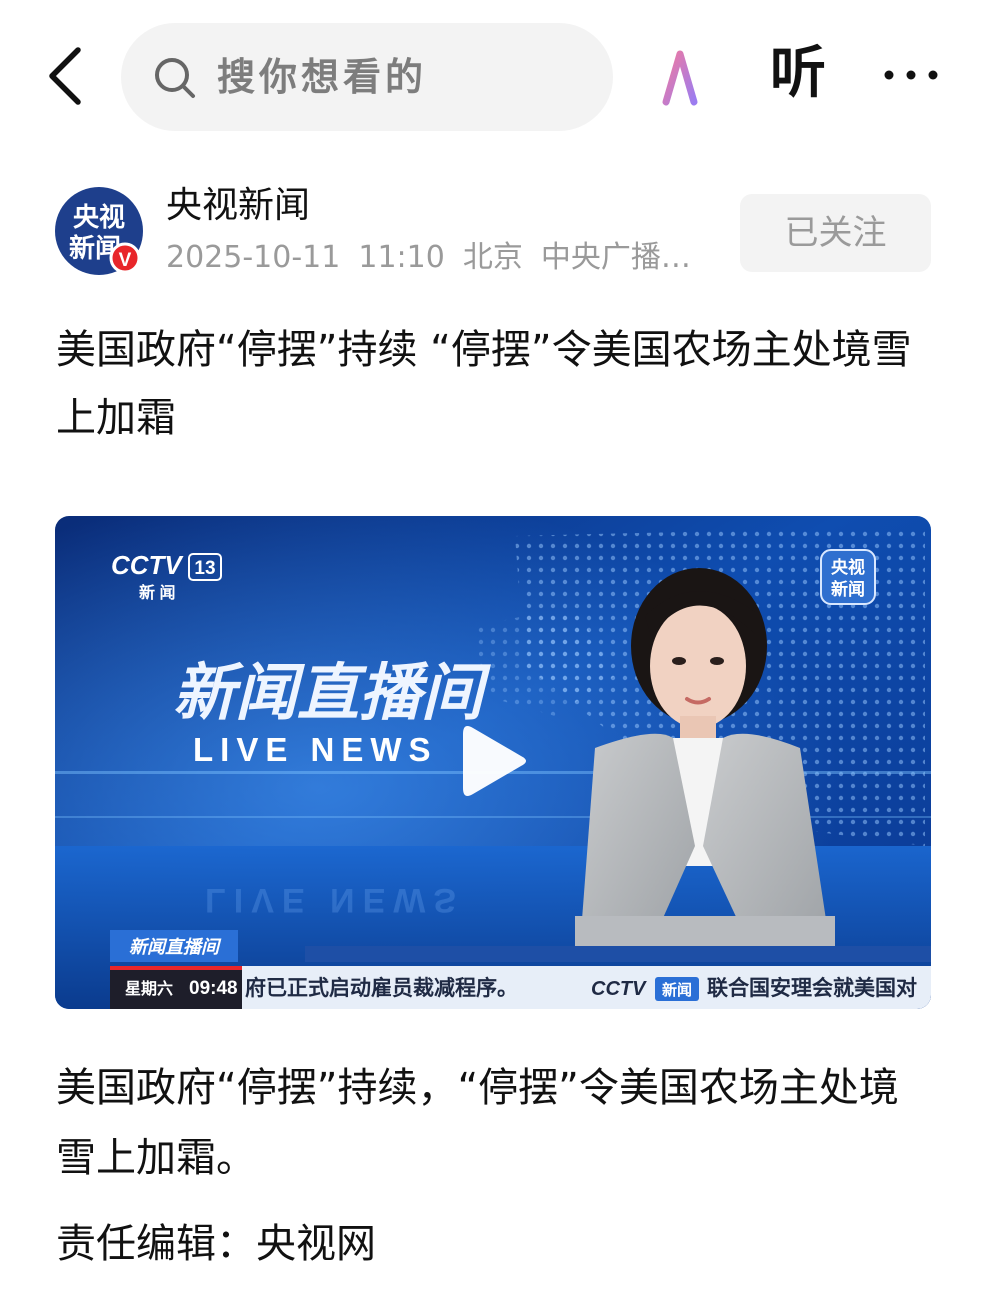  Describe the element at coordinates (401, 257) in the screenshot. I see `post-time: 11:10` at that location.